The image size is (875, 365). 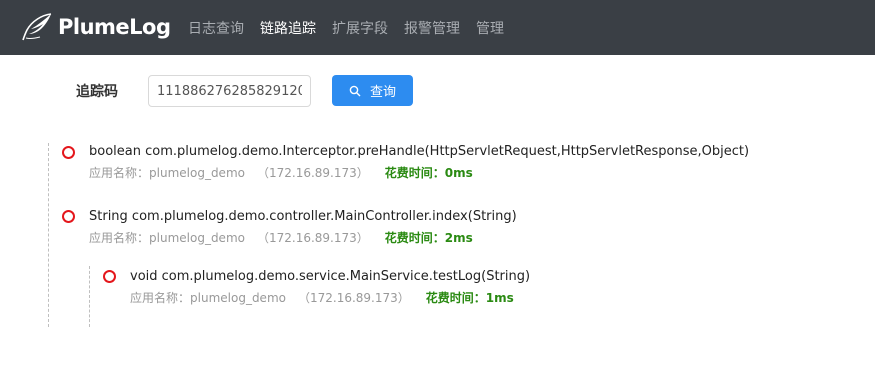 I want to click on nav-item-alert-management: 报警管理, so click(x=432, y=28).